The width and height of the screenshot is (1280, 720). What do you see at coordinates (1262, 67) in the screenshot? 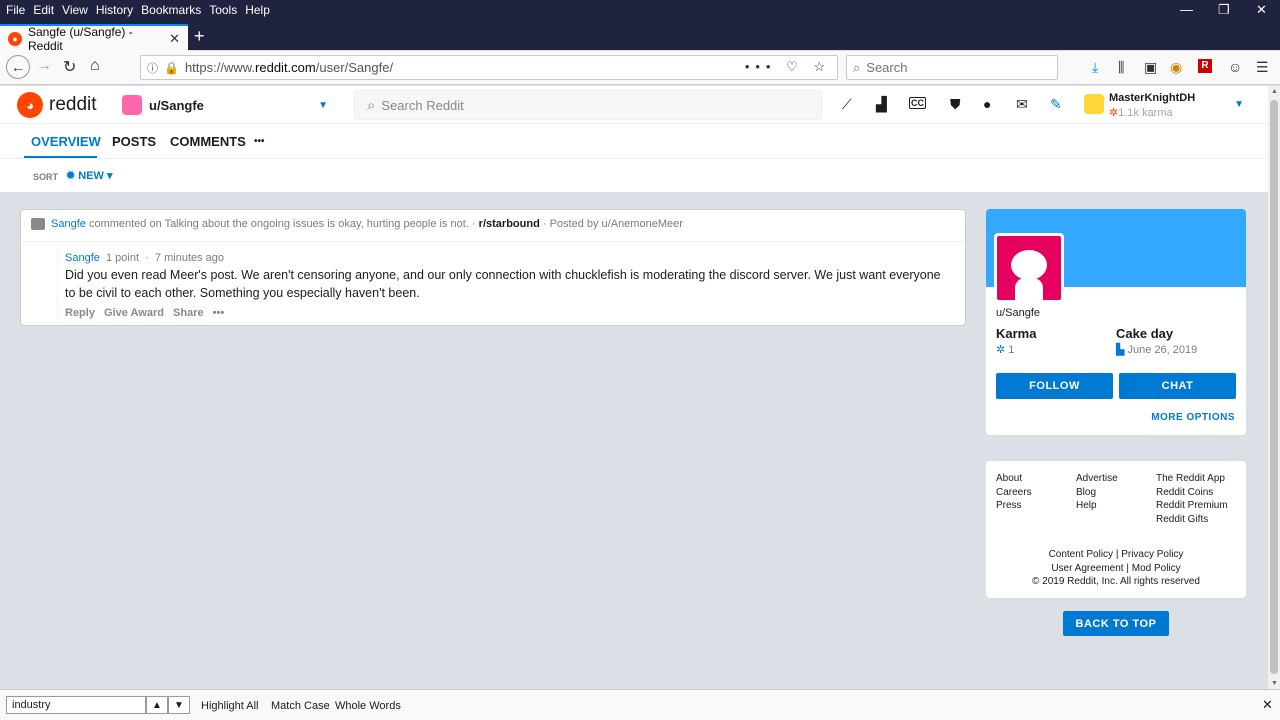
I see `hamburger-menu-icon: ☰` at bounding box center [1262, 67].